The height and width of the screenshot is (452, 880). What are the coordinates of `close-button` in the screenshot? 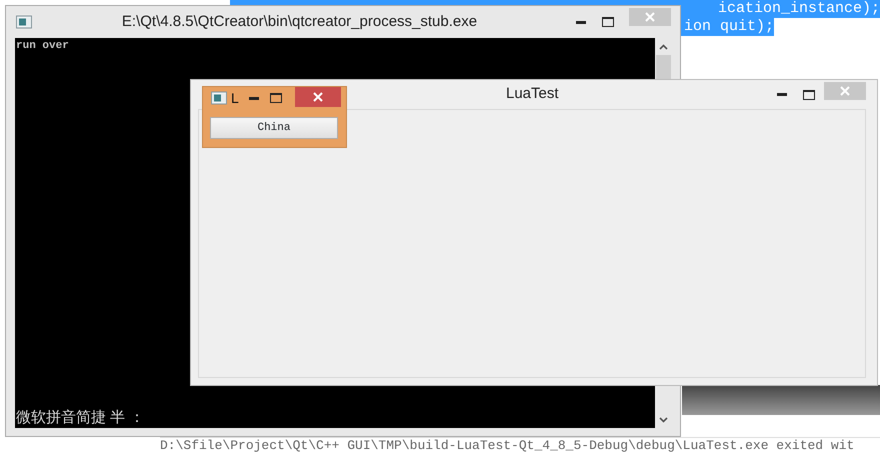 It's located at (318, 97).